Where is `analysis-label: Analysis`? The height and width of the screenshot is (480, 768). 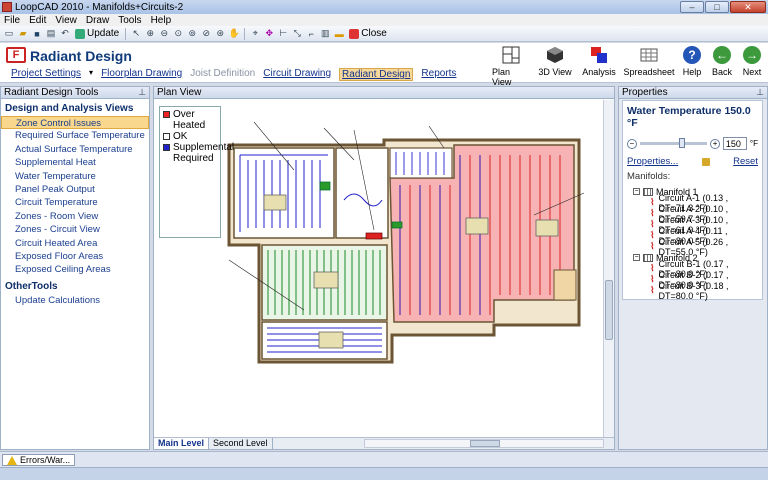 analysis-label: Analysis is located at coordinates (599, 72).